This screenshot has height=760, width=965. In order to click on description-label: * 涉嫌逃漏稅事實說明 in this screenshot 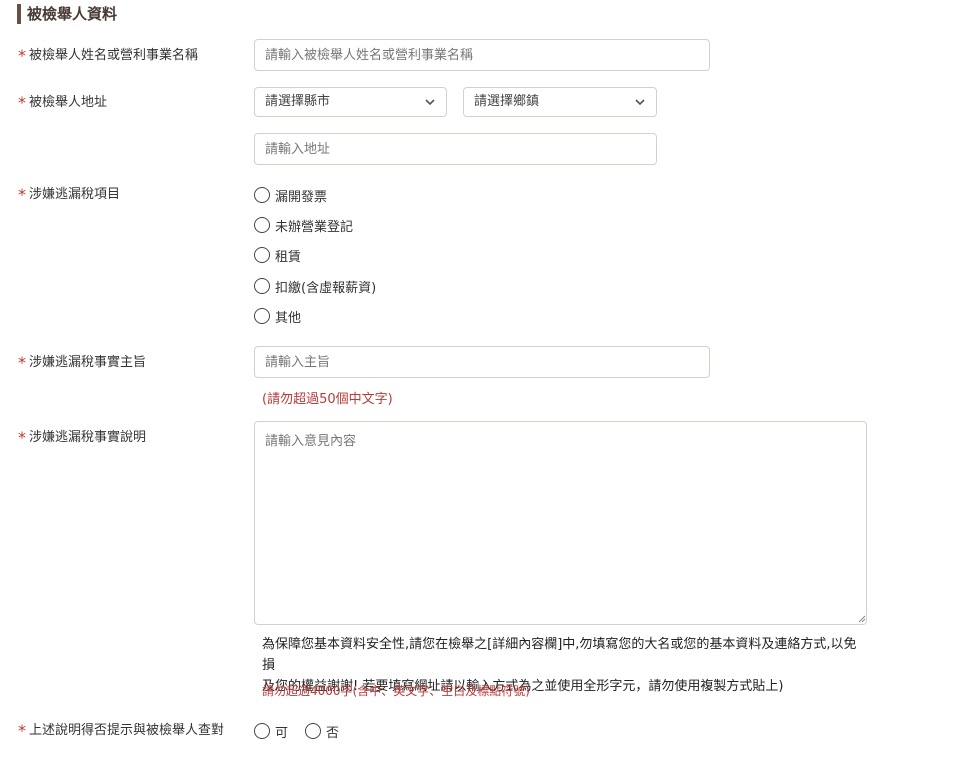, I will do `click(82, 438)`.